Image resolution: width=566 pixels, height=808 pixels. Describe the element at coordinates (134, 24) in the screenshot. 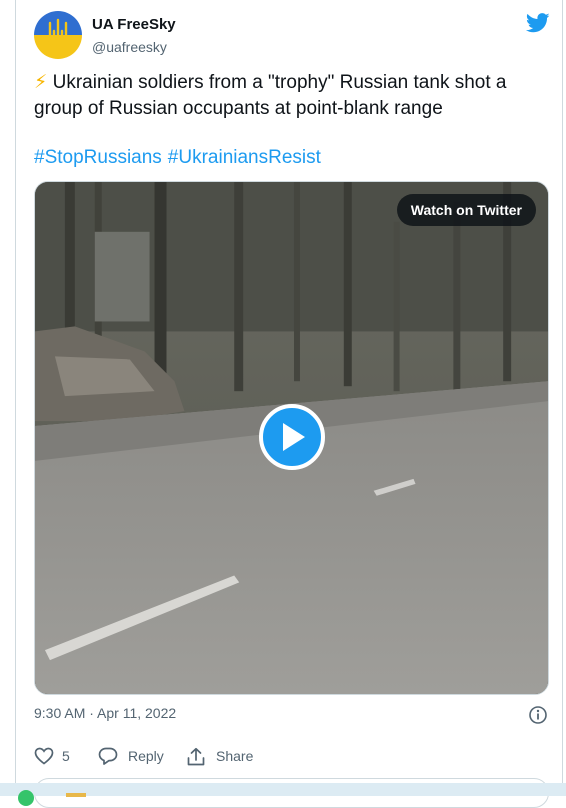

I see `author-name: UA FreeSky` at that location.